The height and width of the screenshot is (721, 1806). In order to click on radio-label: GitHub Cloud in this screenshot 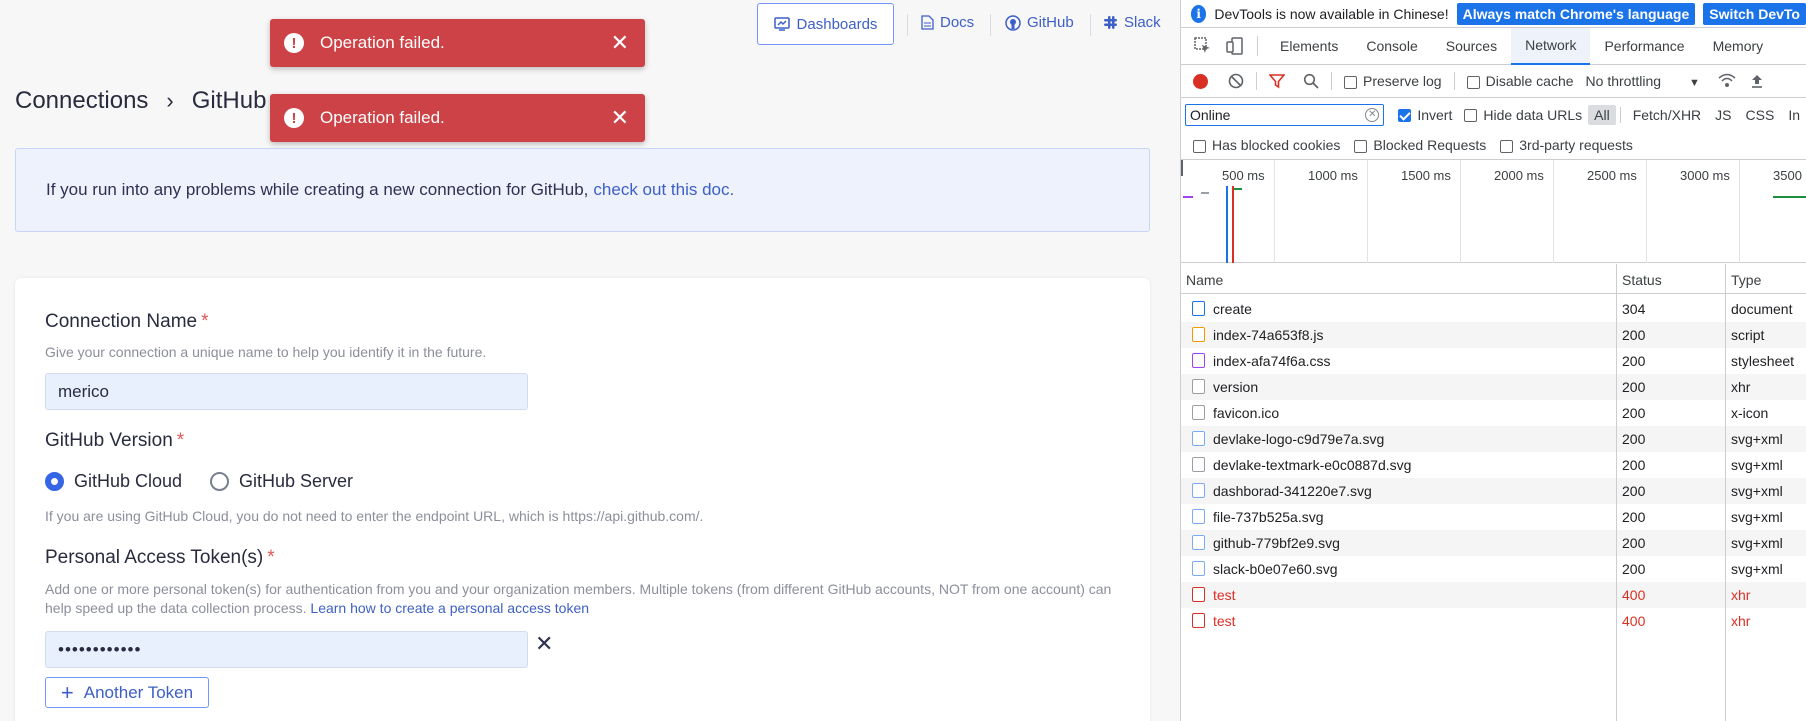, I will do `click(128, 481)`.